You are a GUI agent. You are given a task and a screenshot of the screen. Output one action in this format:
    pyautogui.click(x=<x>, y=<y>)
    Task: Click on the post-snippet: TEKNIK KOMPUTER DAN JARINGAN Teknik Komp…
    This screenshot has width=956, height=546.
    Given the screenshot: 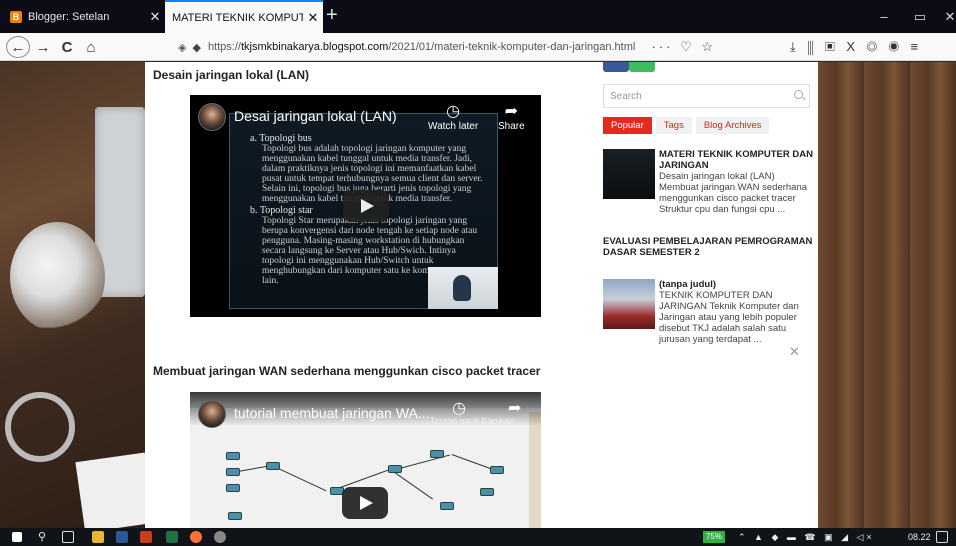 What is the action you would take?
    pyautogui.click(x=729, y=317)
    